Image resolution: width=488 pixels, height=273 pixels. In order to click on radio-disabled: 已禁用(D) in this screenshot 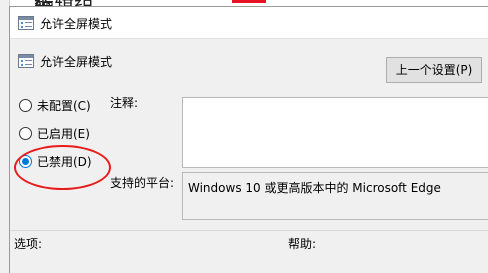, I will do `click(55, 161)`.